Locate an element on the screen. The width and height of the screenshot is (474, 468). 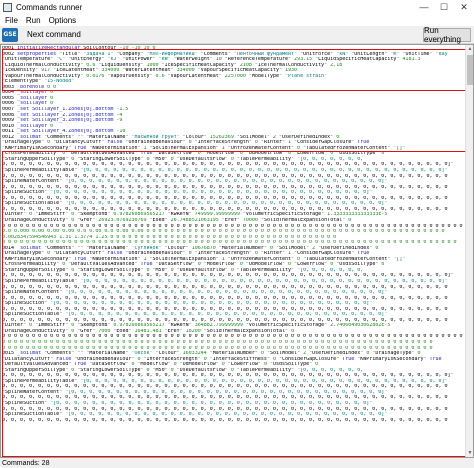
menu-file: File is located at coordinates (11, 20).